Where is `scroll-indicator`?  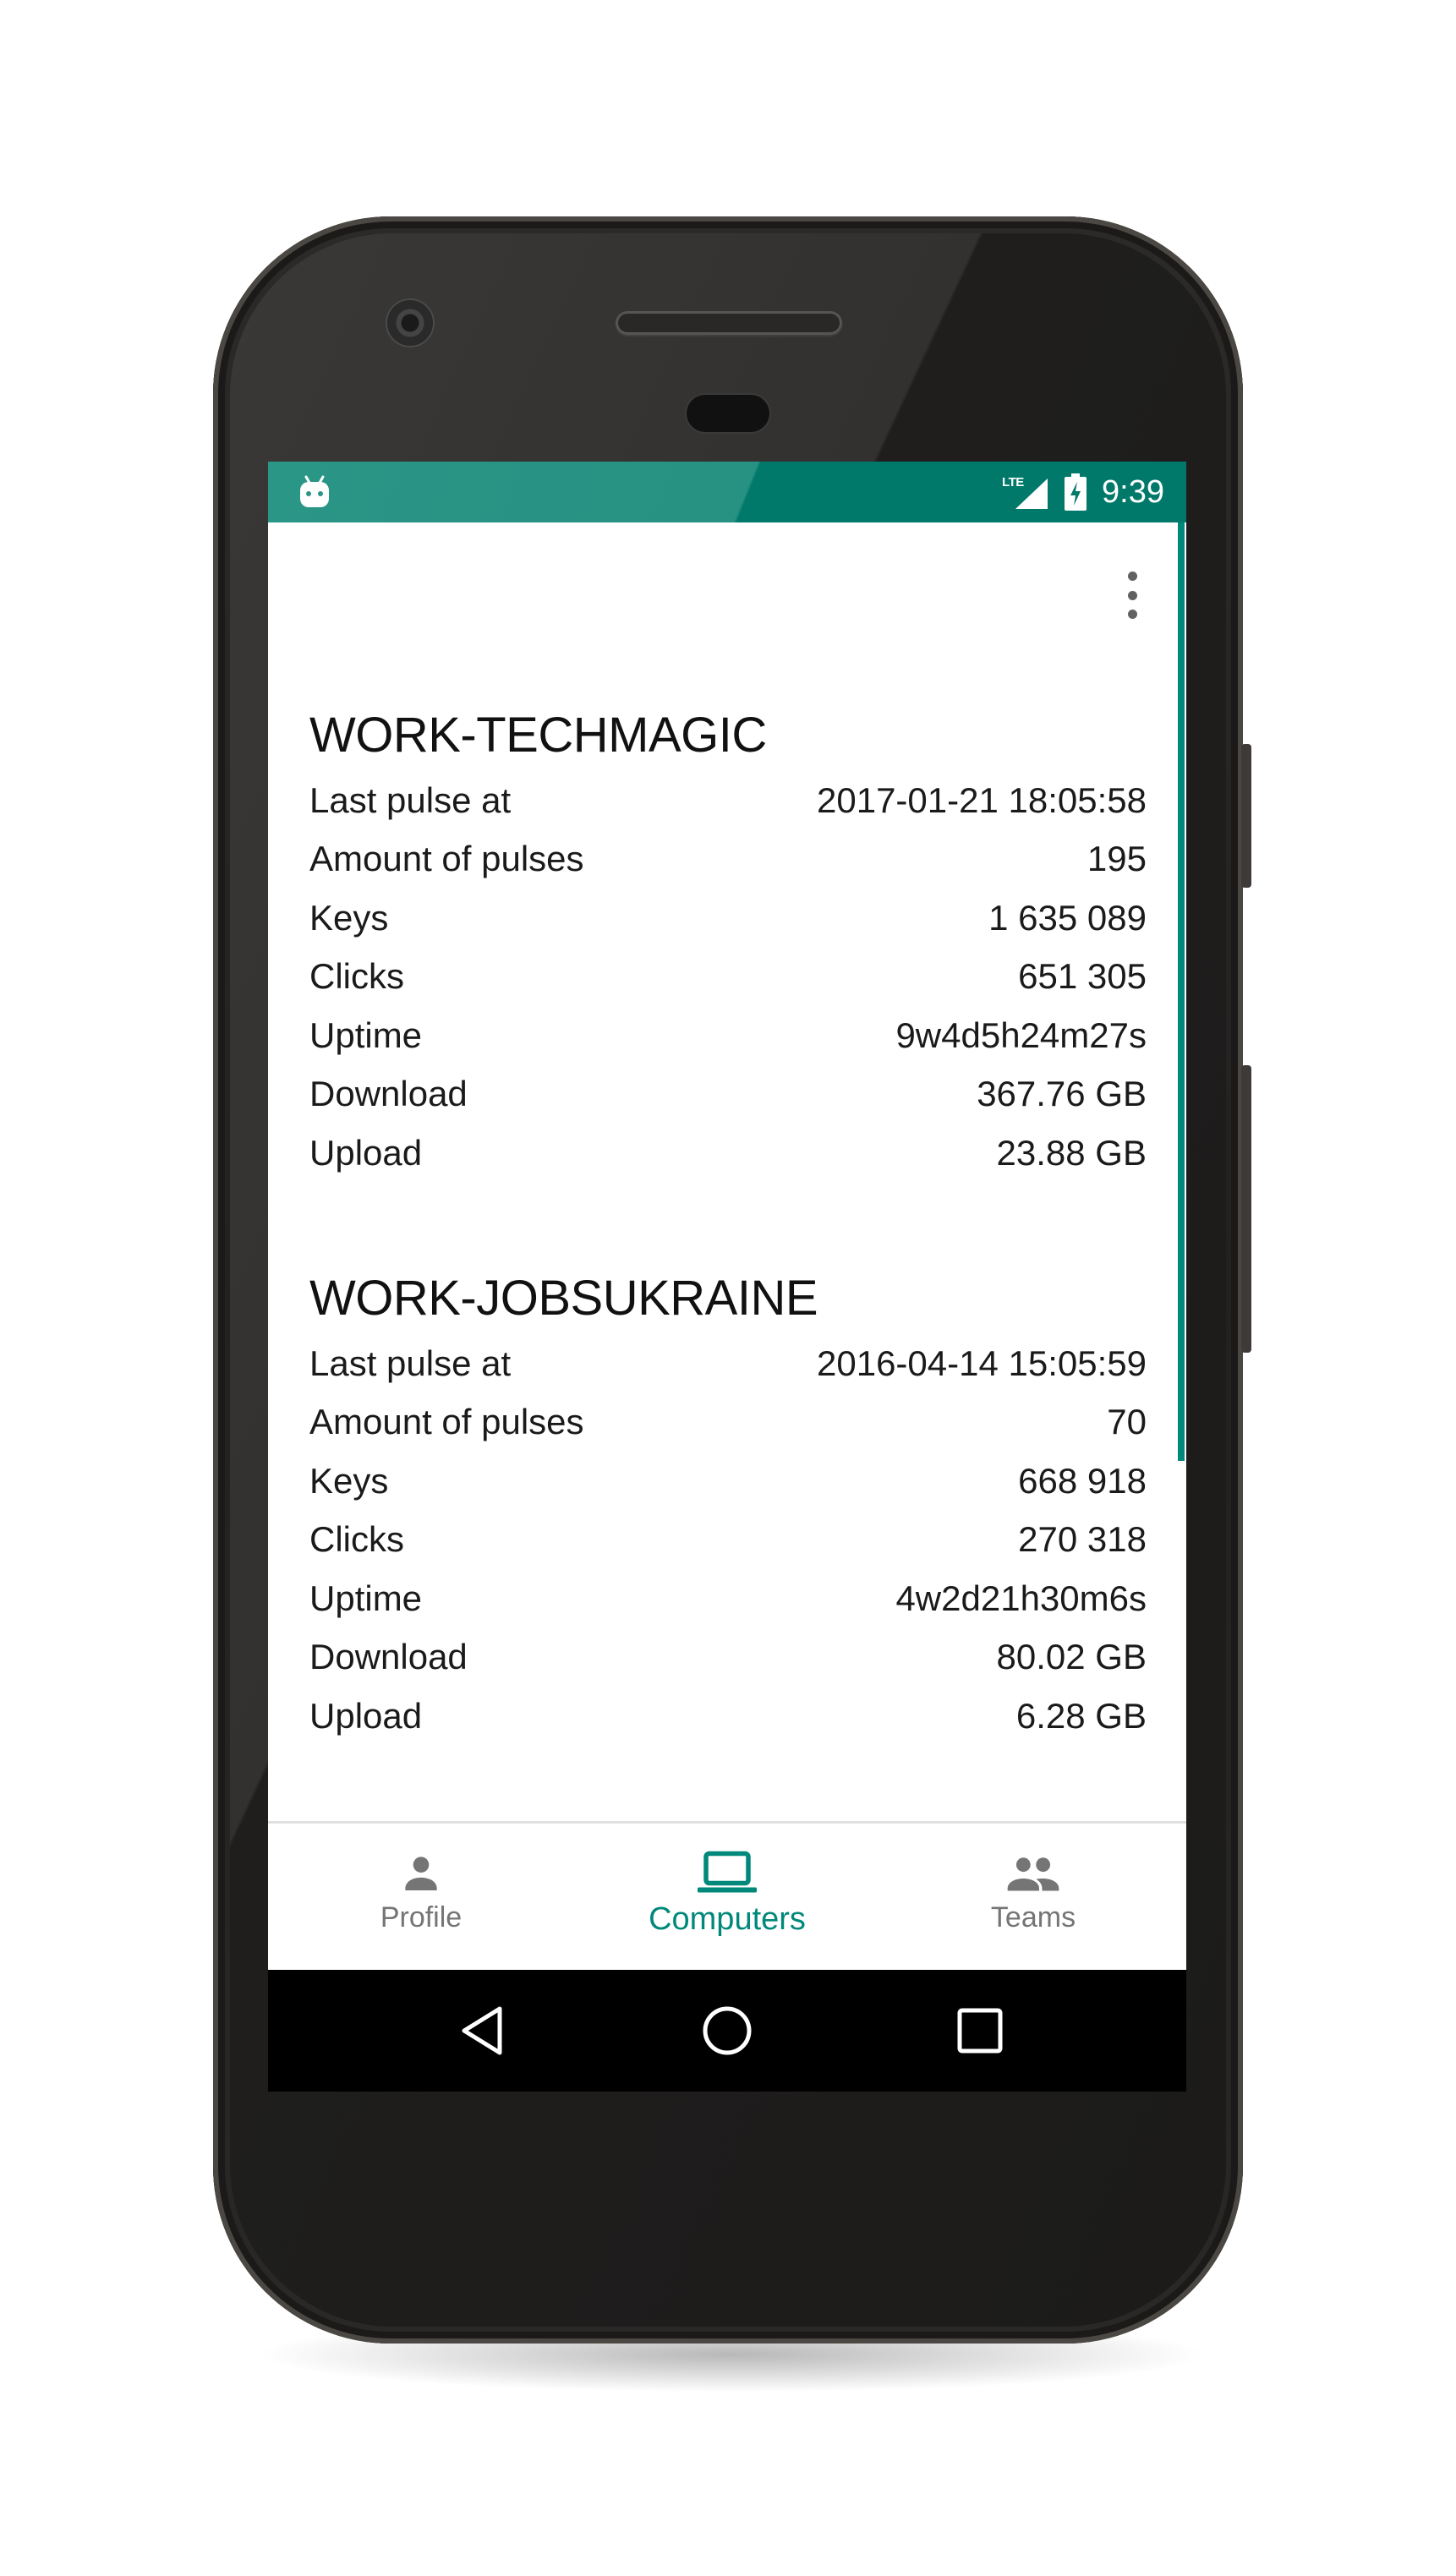 scroll-indicator is located at coordinates (1182, 992).